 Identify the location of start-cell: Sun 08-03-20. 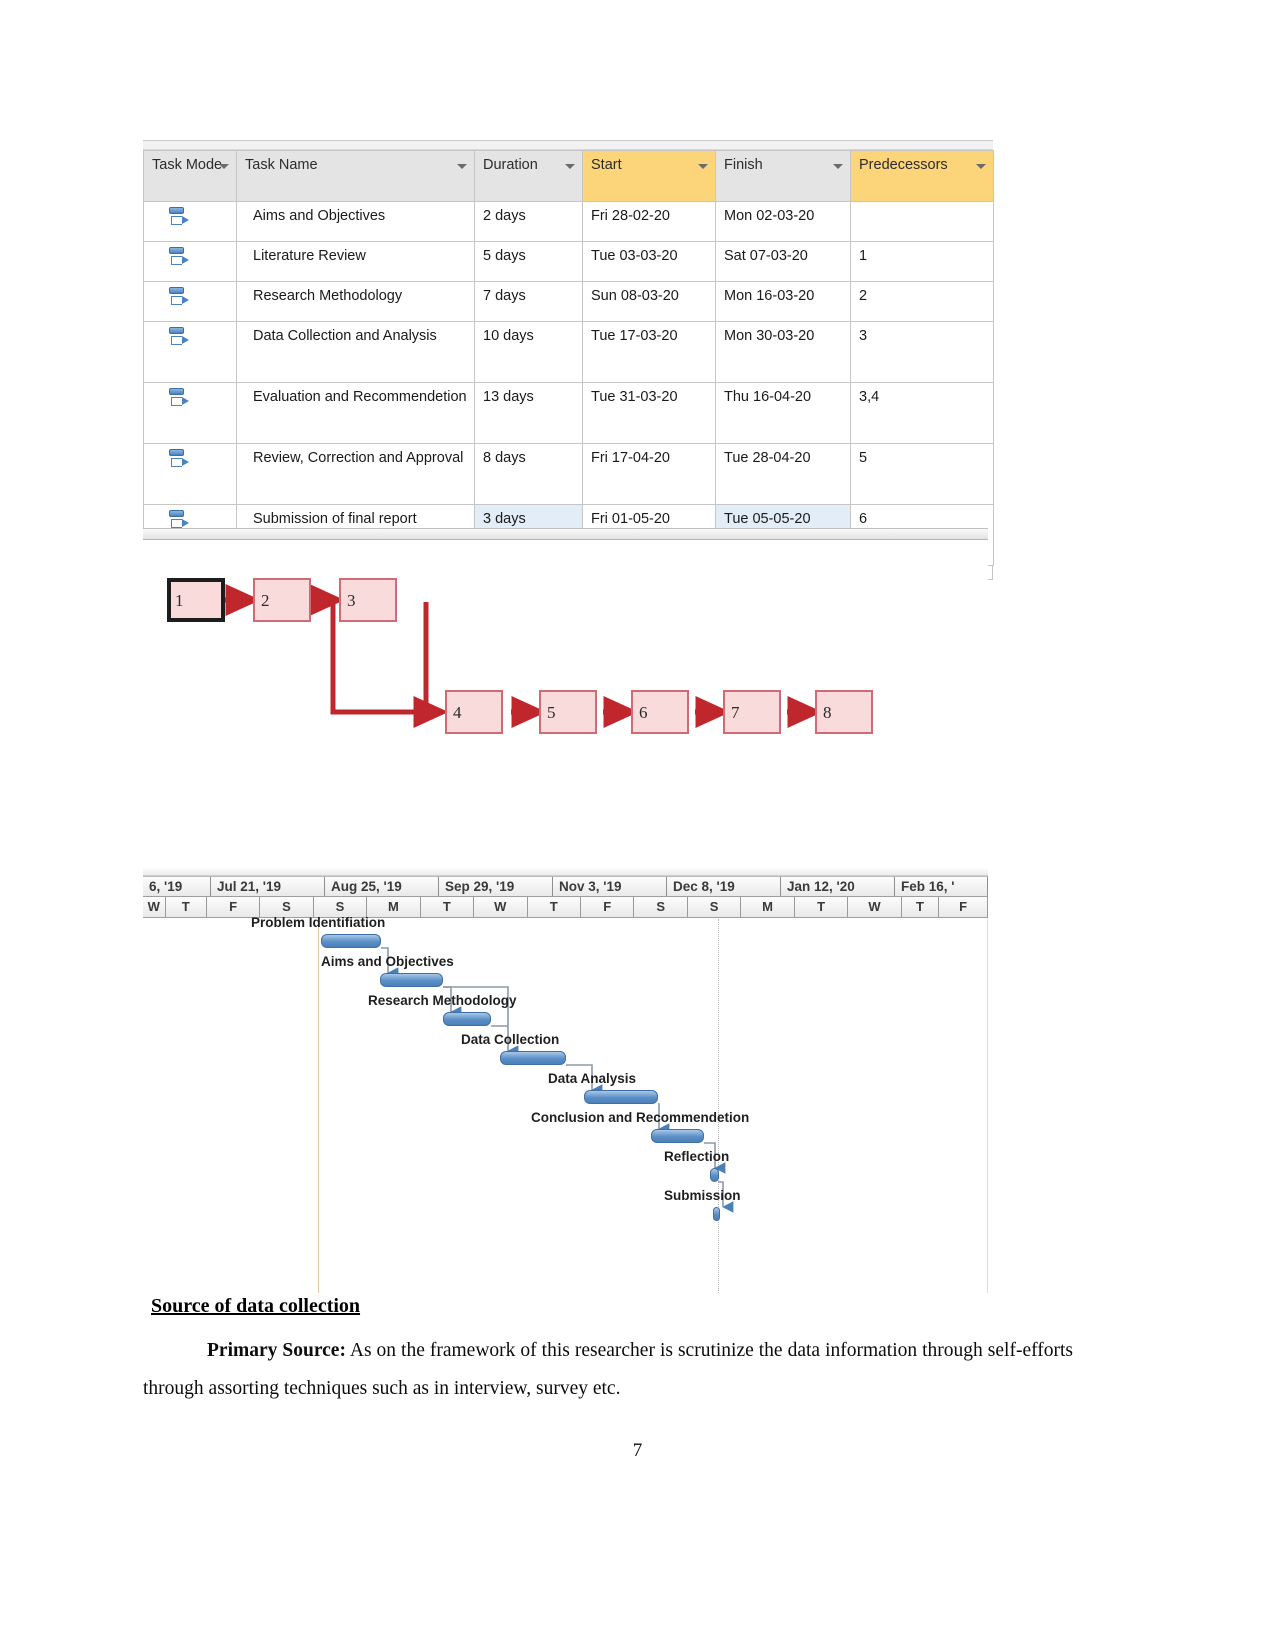
(649, 302).